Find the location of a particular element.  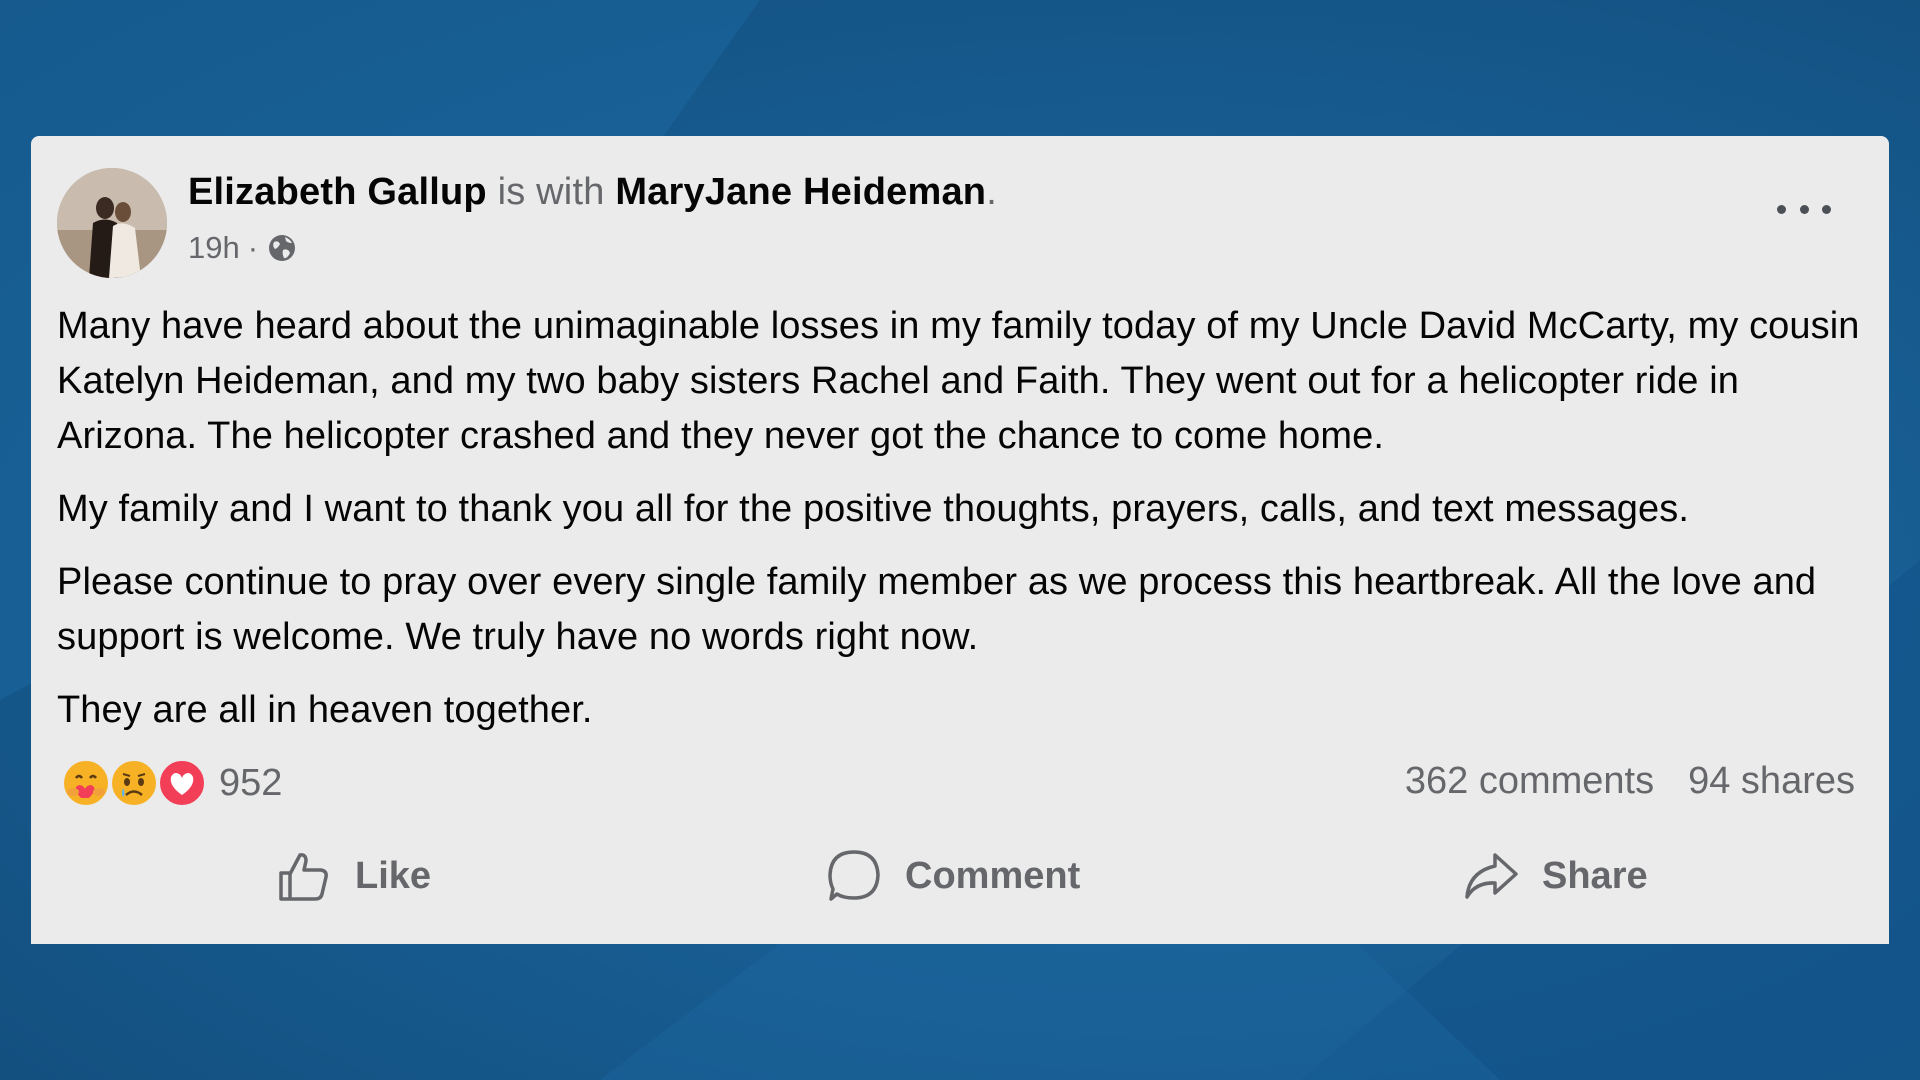

like-label: Like is located at coordinates (393, 875).